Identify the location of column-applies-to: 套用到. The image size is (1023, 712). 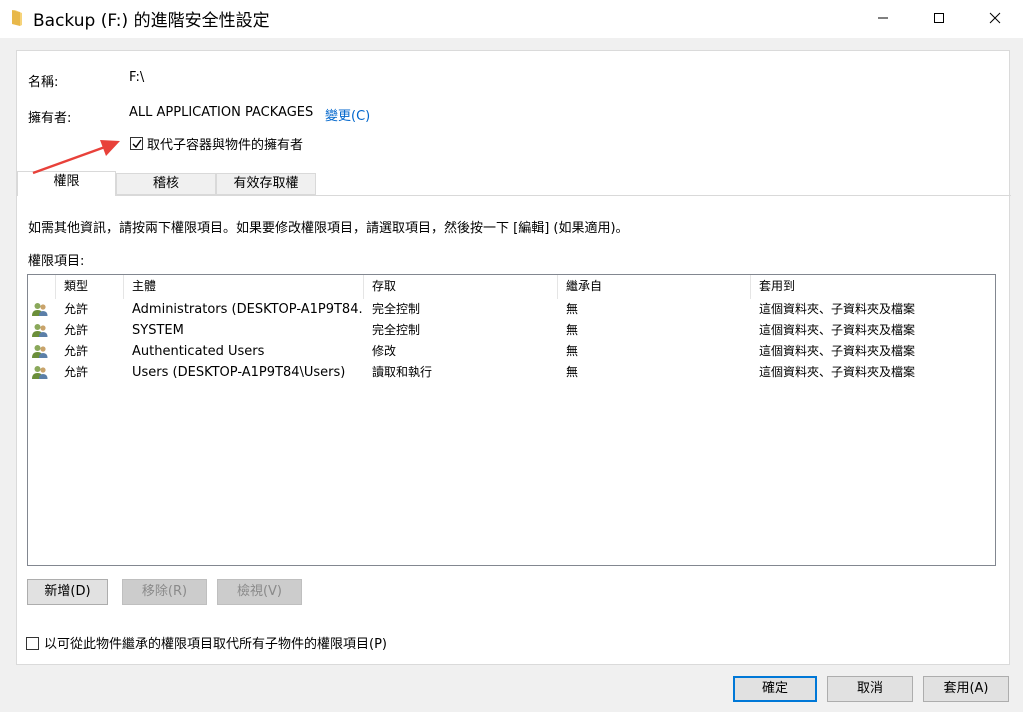
(873, 287).